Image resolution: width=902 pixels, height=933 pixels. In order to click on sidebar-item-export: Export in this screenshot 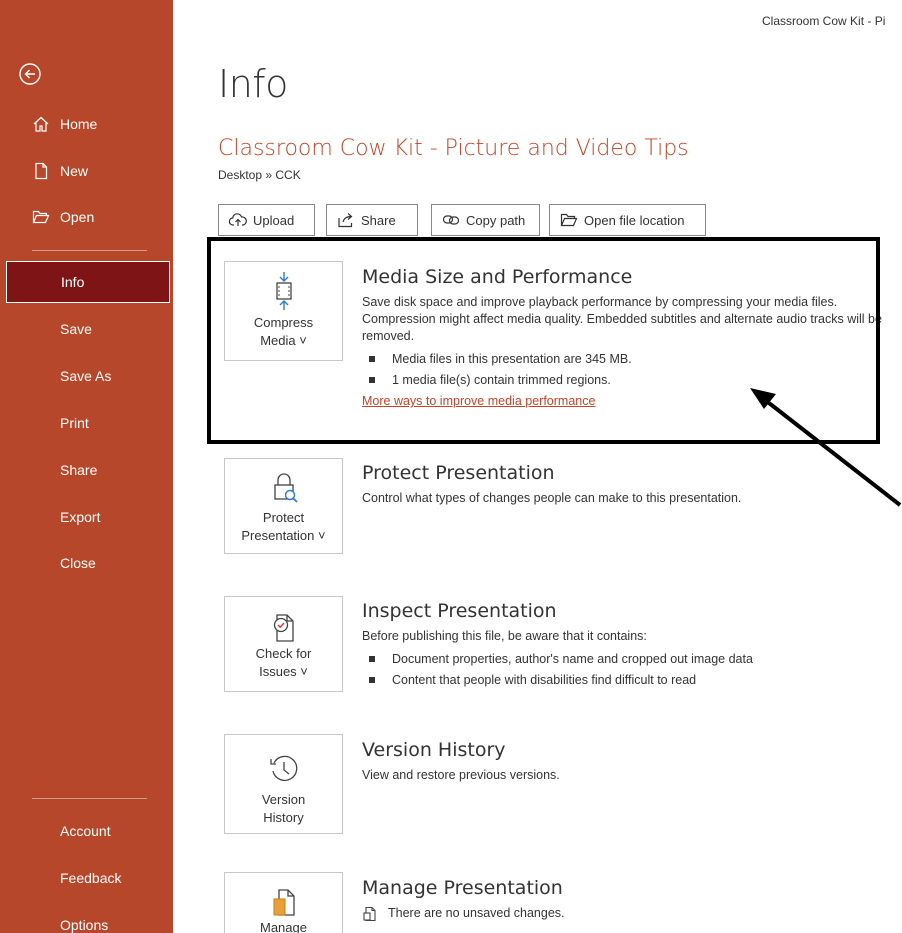, I will do `click(86, 517)`.